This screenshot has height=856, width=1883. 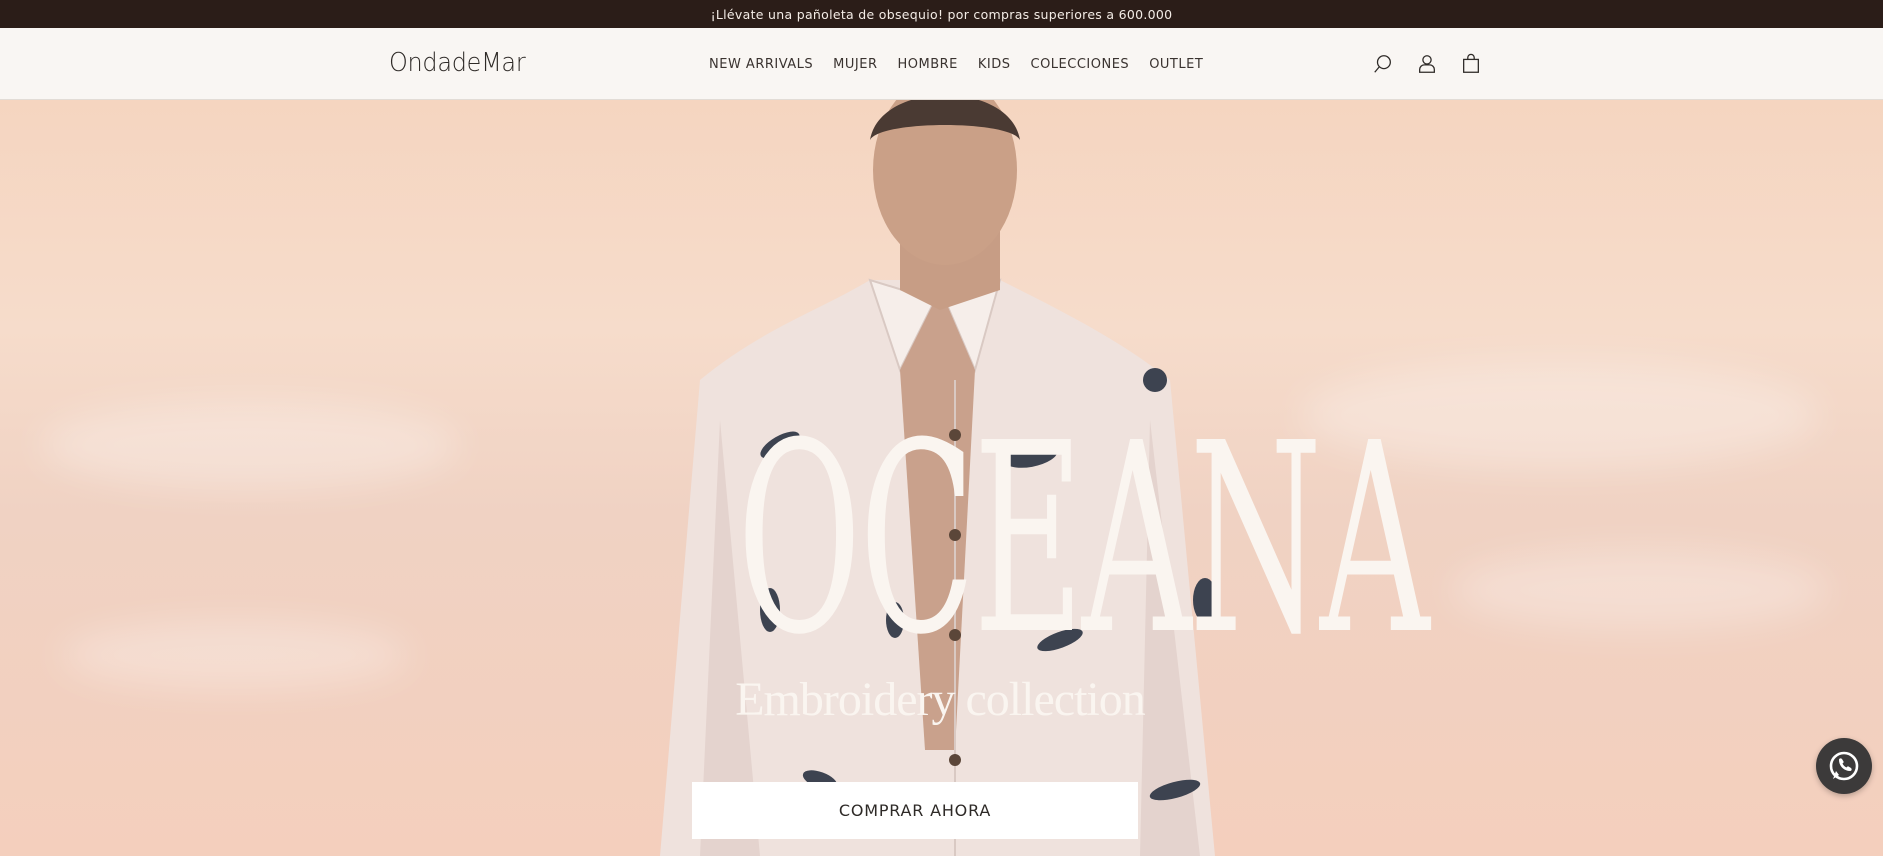 I want to click on search-icon, so click(x=1383, y=64).